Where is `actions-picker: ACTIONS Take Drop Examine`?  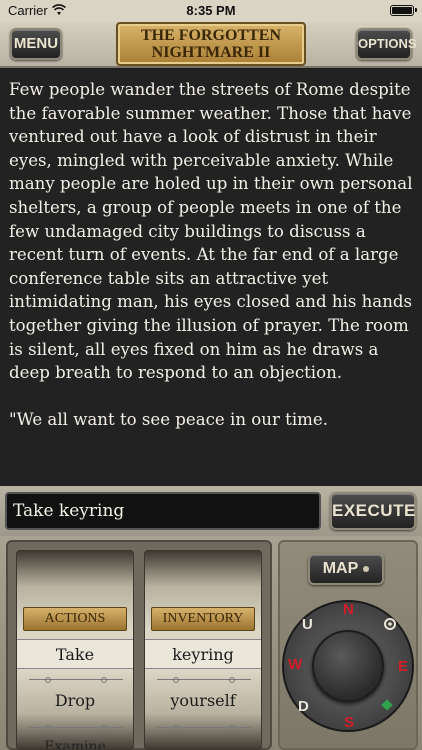
actions-picker: ACTIONS Take Drop Examine is located at coordinates (75, 650).